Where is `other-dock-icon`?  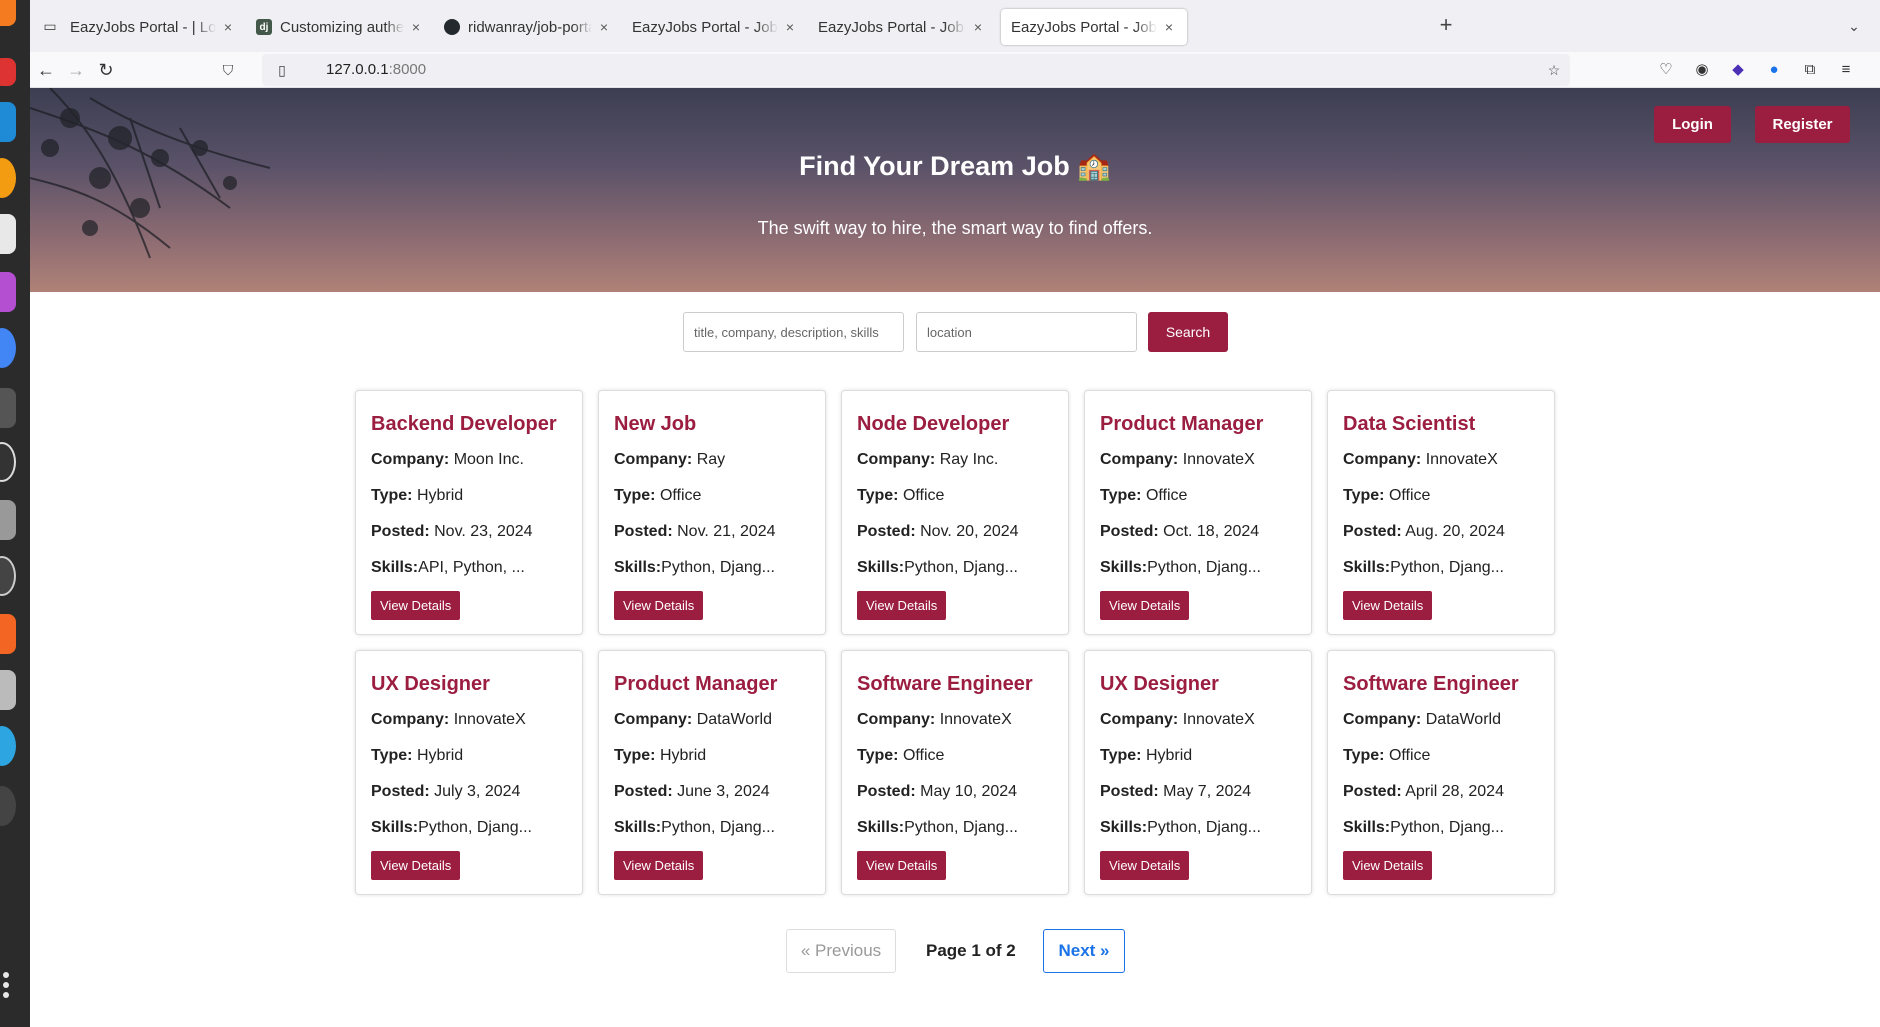
other-dock-icon is located at coordinates (8, 806).